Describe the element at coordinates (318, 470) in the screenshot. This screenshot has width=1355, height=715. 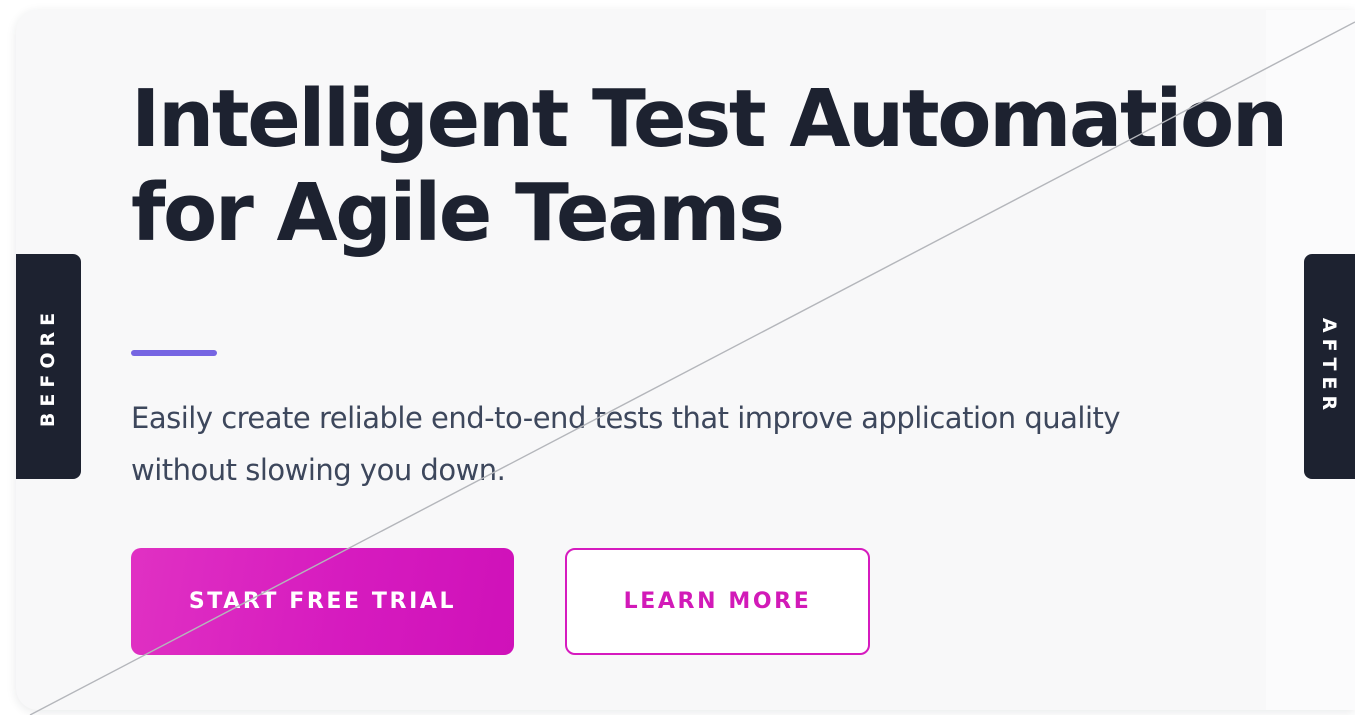
I see `hero-subtitle-line-2: without slowing you down.` at that location.